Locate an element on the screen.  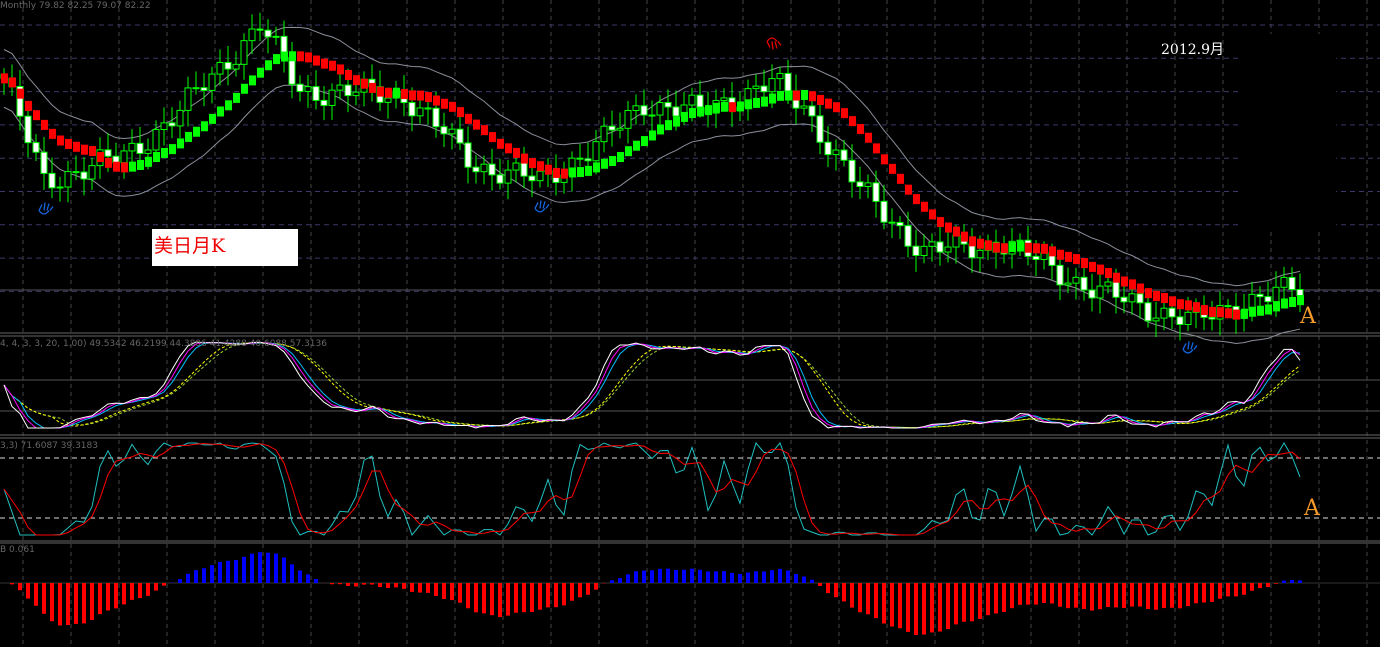
osc2-d-line is located at coordinates (652, 489).